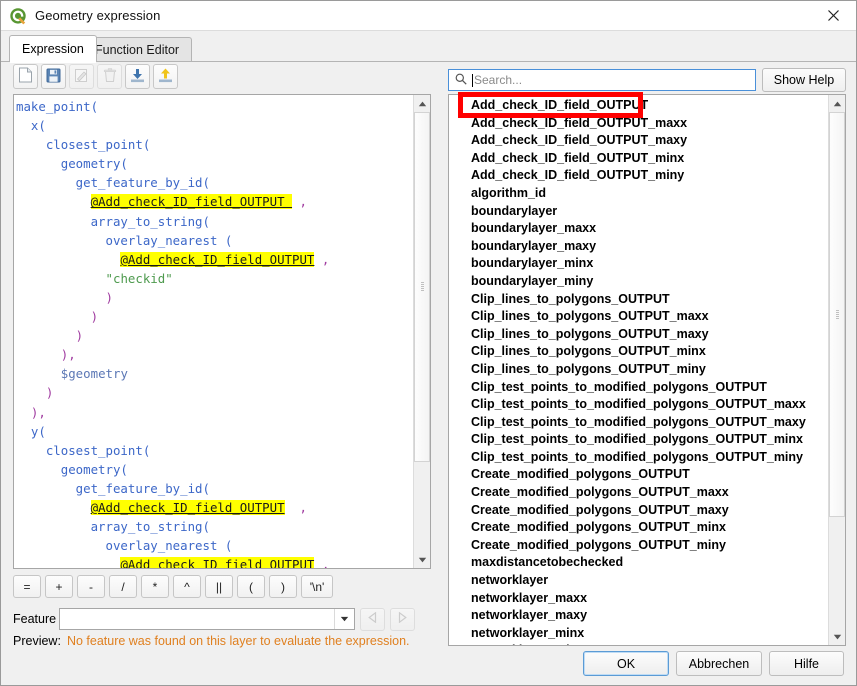 The width and height of the screenshot is (857, 686). I want to click on save-floppy-icon, so click(53, 77).